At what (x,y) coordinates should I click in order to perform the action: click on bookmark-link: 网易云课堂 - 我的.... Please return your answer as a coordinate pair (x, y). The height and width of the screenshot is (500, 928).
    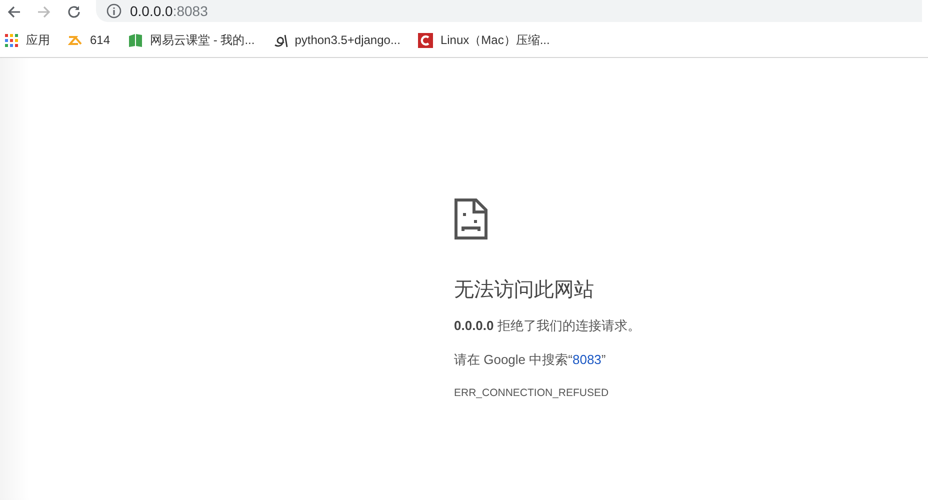
    Looking at the image, I should click on (202, 40).